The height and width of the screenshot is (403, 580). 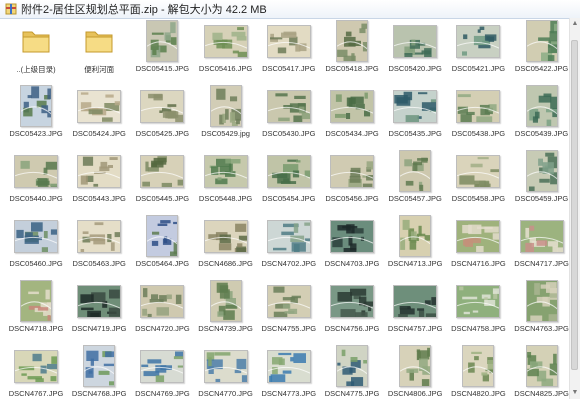 I want to click on file-item: DSC05460.JPG, so click(x=36, y=243).